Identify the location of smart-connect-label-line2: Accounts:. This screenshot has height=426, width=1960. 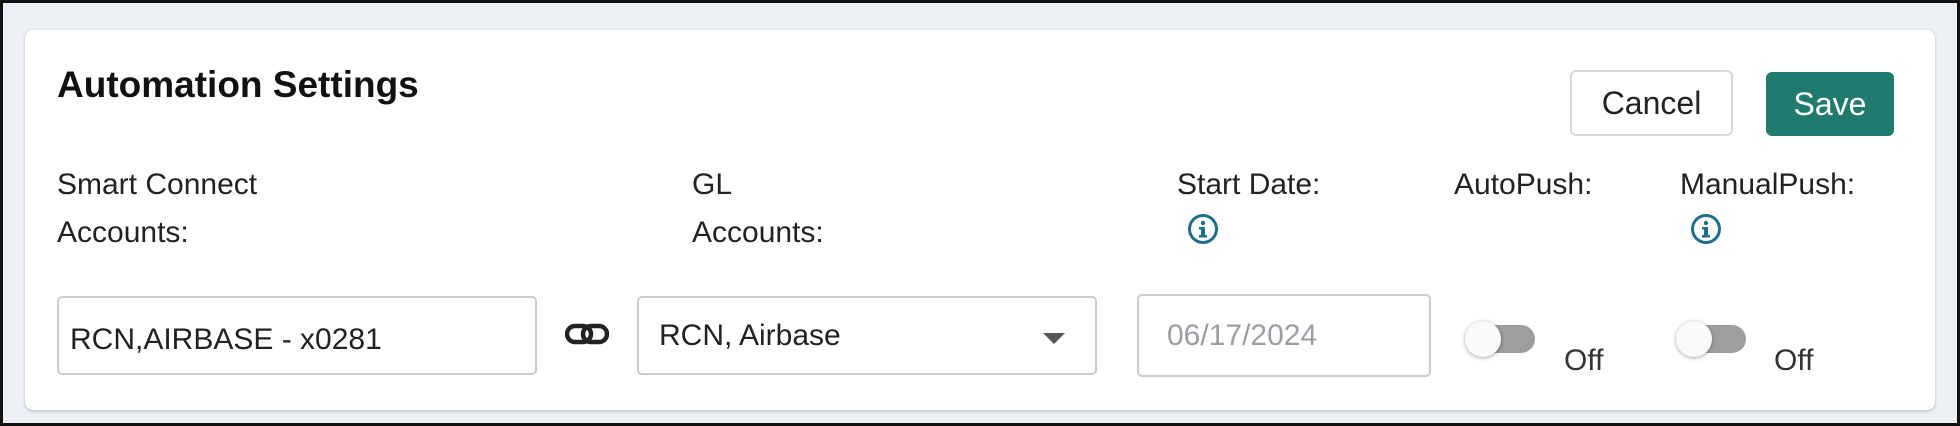
(123, 232).